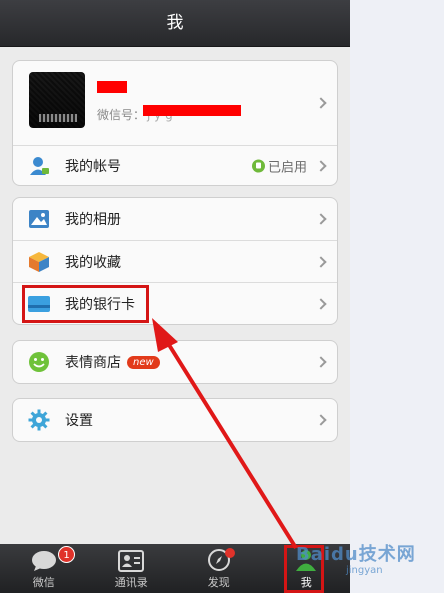 This screenshot has width=444, height=593. What do you see at coordinates (364, 570) in the screenshot?
I see `watermark-sub: jingyan` at bounding box center [364, 570].